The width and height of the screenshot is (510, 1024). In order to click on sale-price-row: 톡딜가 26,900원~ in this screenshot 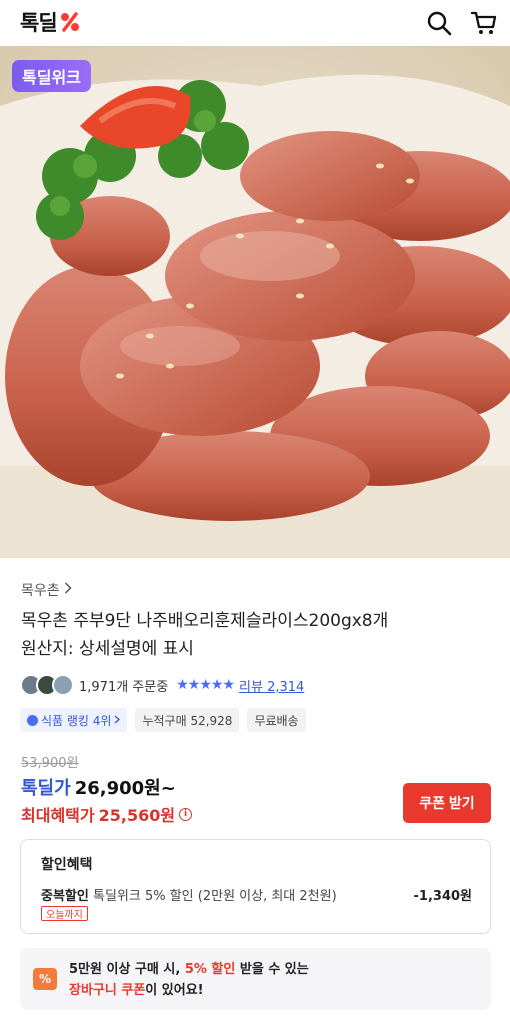, I will do `click(98, 787)`.